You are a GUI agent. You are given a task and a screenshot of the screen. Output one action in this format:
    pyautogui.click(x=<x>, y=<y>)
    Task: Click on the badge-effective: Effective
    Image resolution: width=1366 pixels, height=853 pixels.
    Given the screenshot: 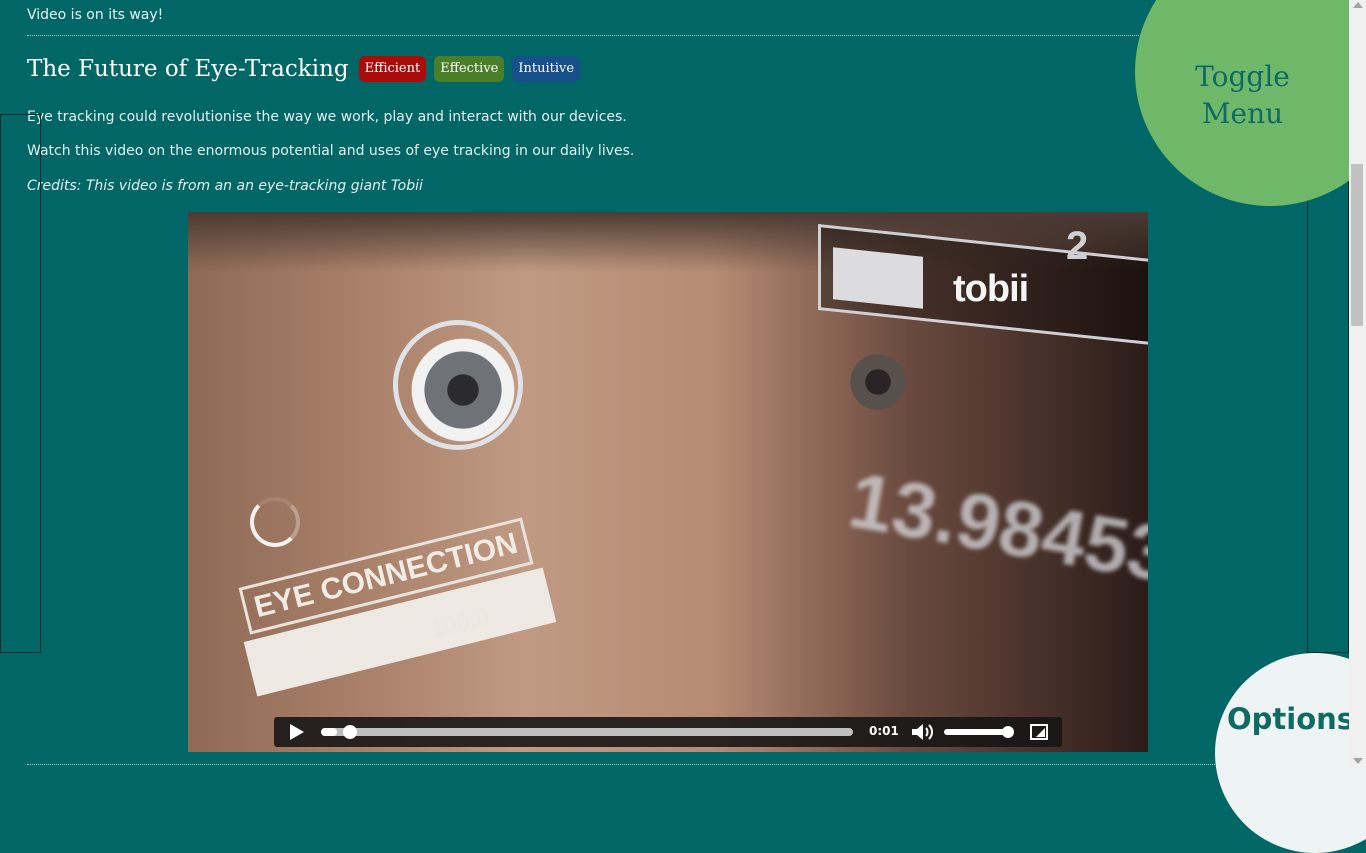 What is the action you would take?
    pyautogui.click(x=469, y=69)
    